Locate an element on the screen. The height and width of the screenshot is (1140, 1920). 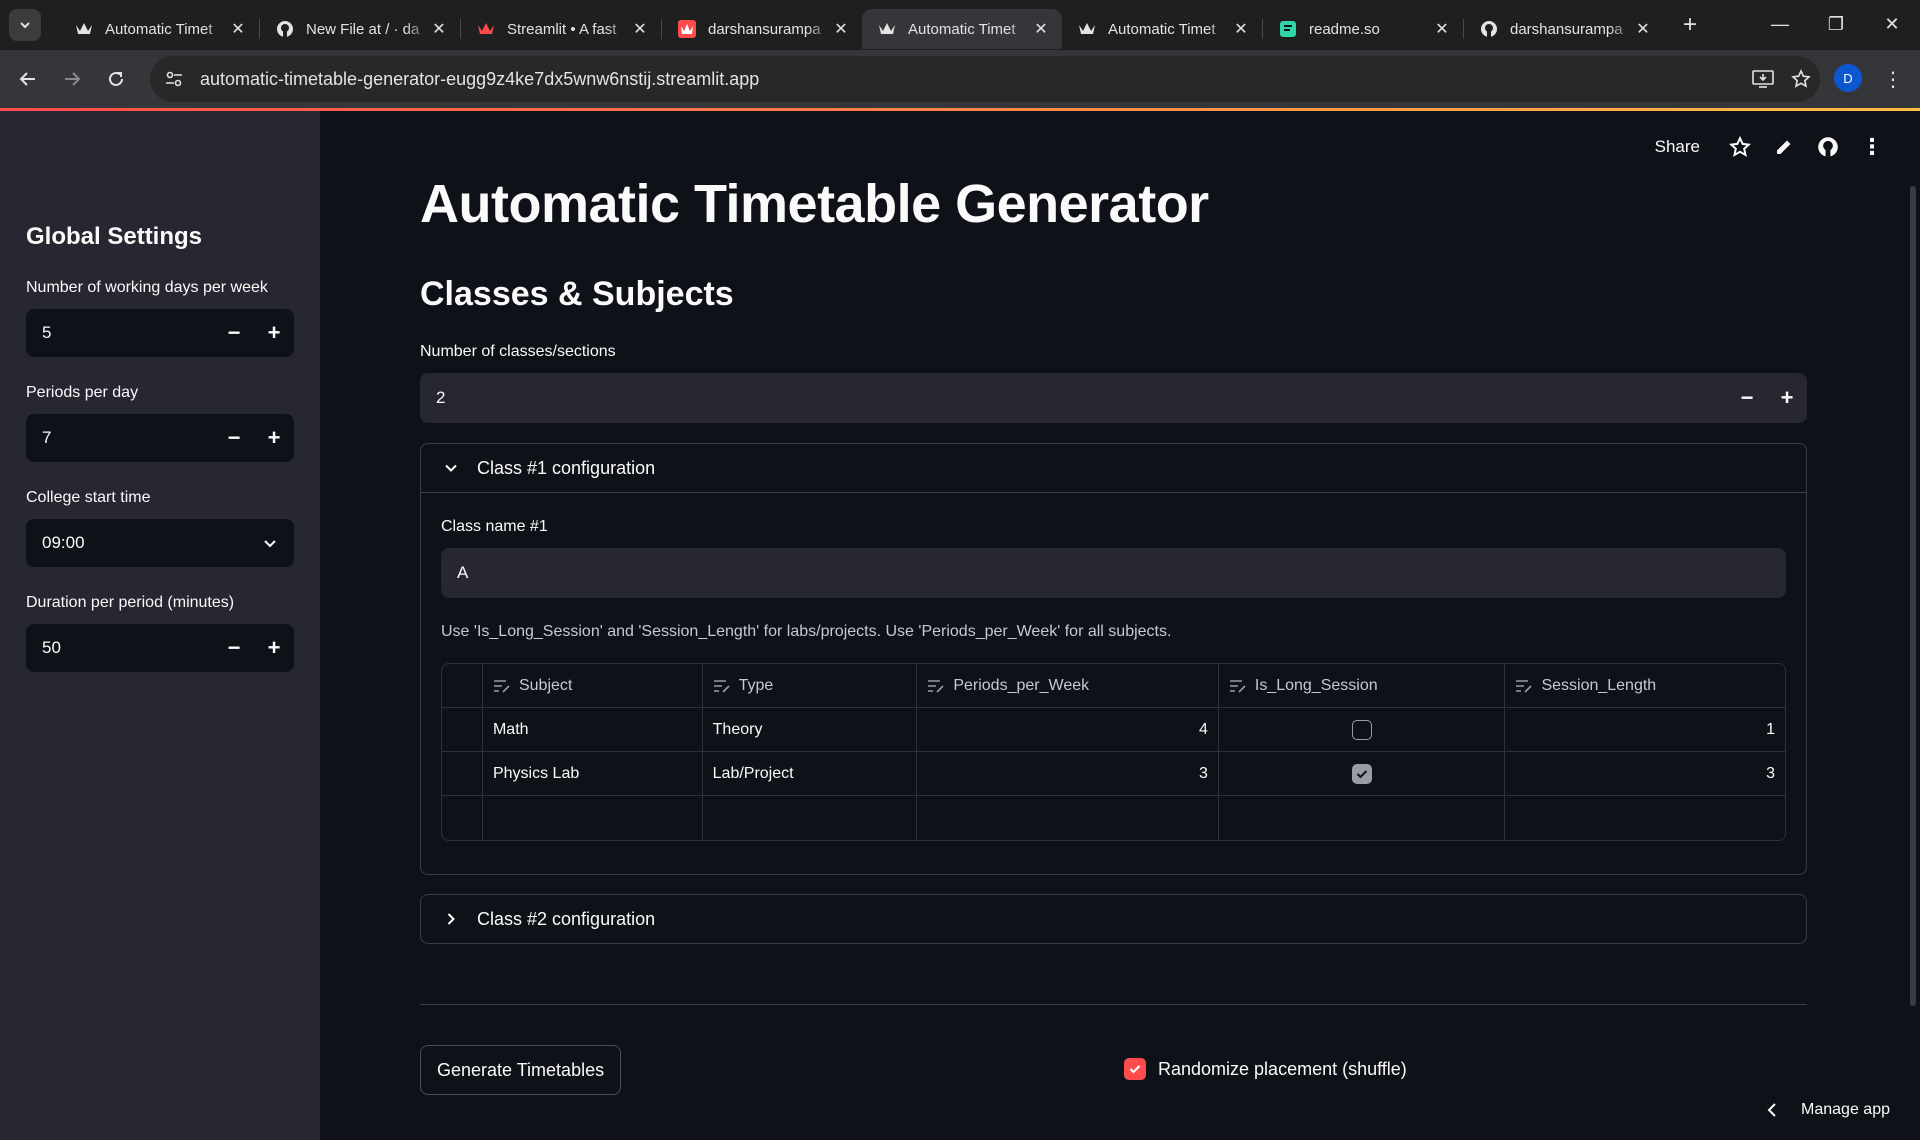
class2-expander: Class #2 configuration is located at coordinates (1113, 919).